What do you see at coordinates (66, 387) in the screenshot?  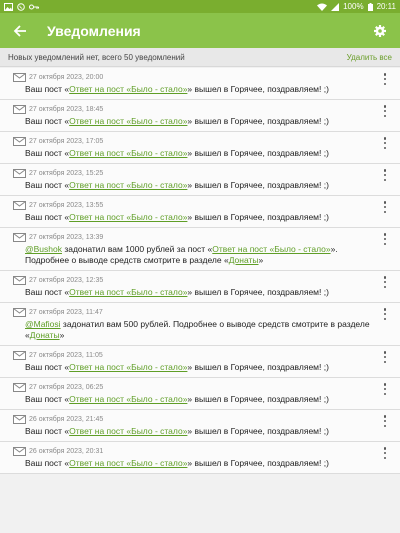 I see `notification-date: 27 октября 2023, 06:25` at bounding box center [66, 387].